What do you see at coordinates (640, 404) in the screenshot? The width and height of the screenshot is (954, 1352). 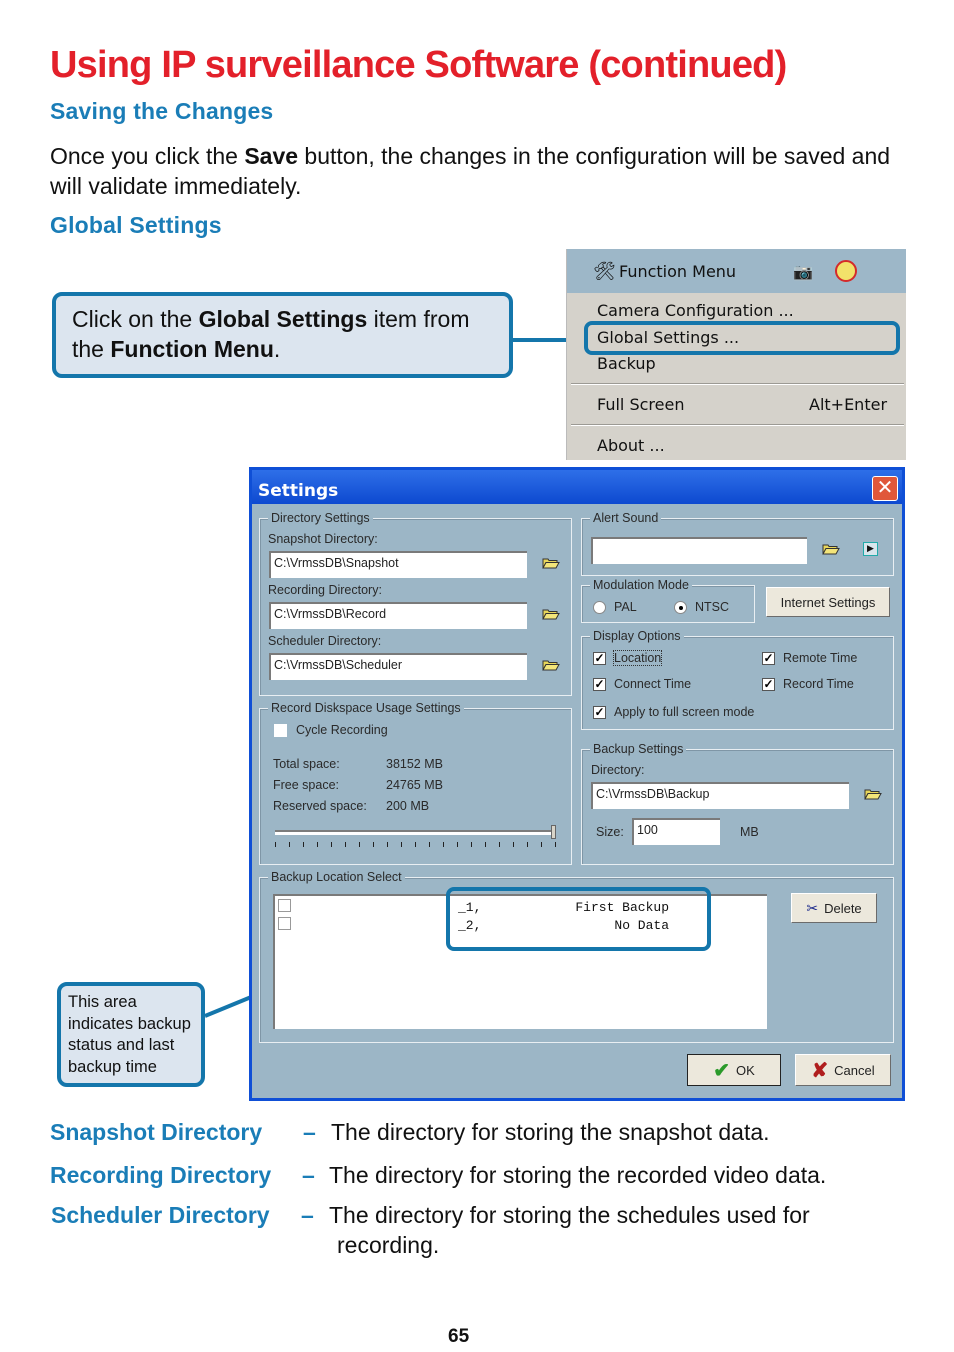 I see `menu-item-full-screen: Full Screen` at bounding box center [640, 404].